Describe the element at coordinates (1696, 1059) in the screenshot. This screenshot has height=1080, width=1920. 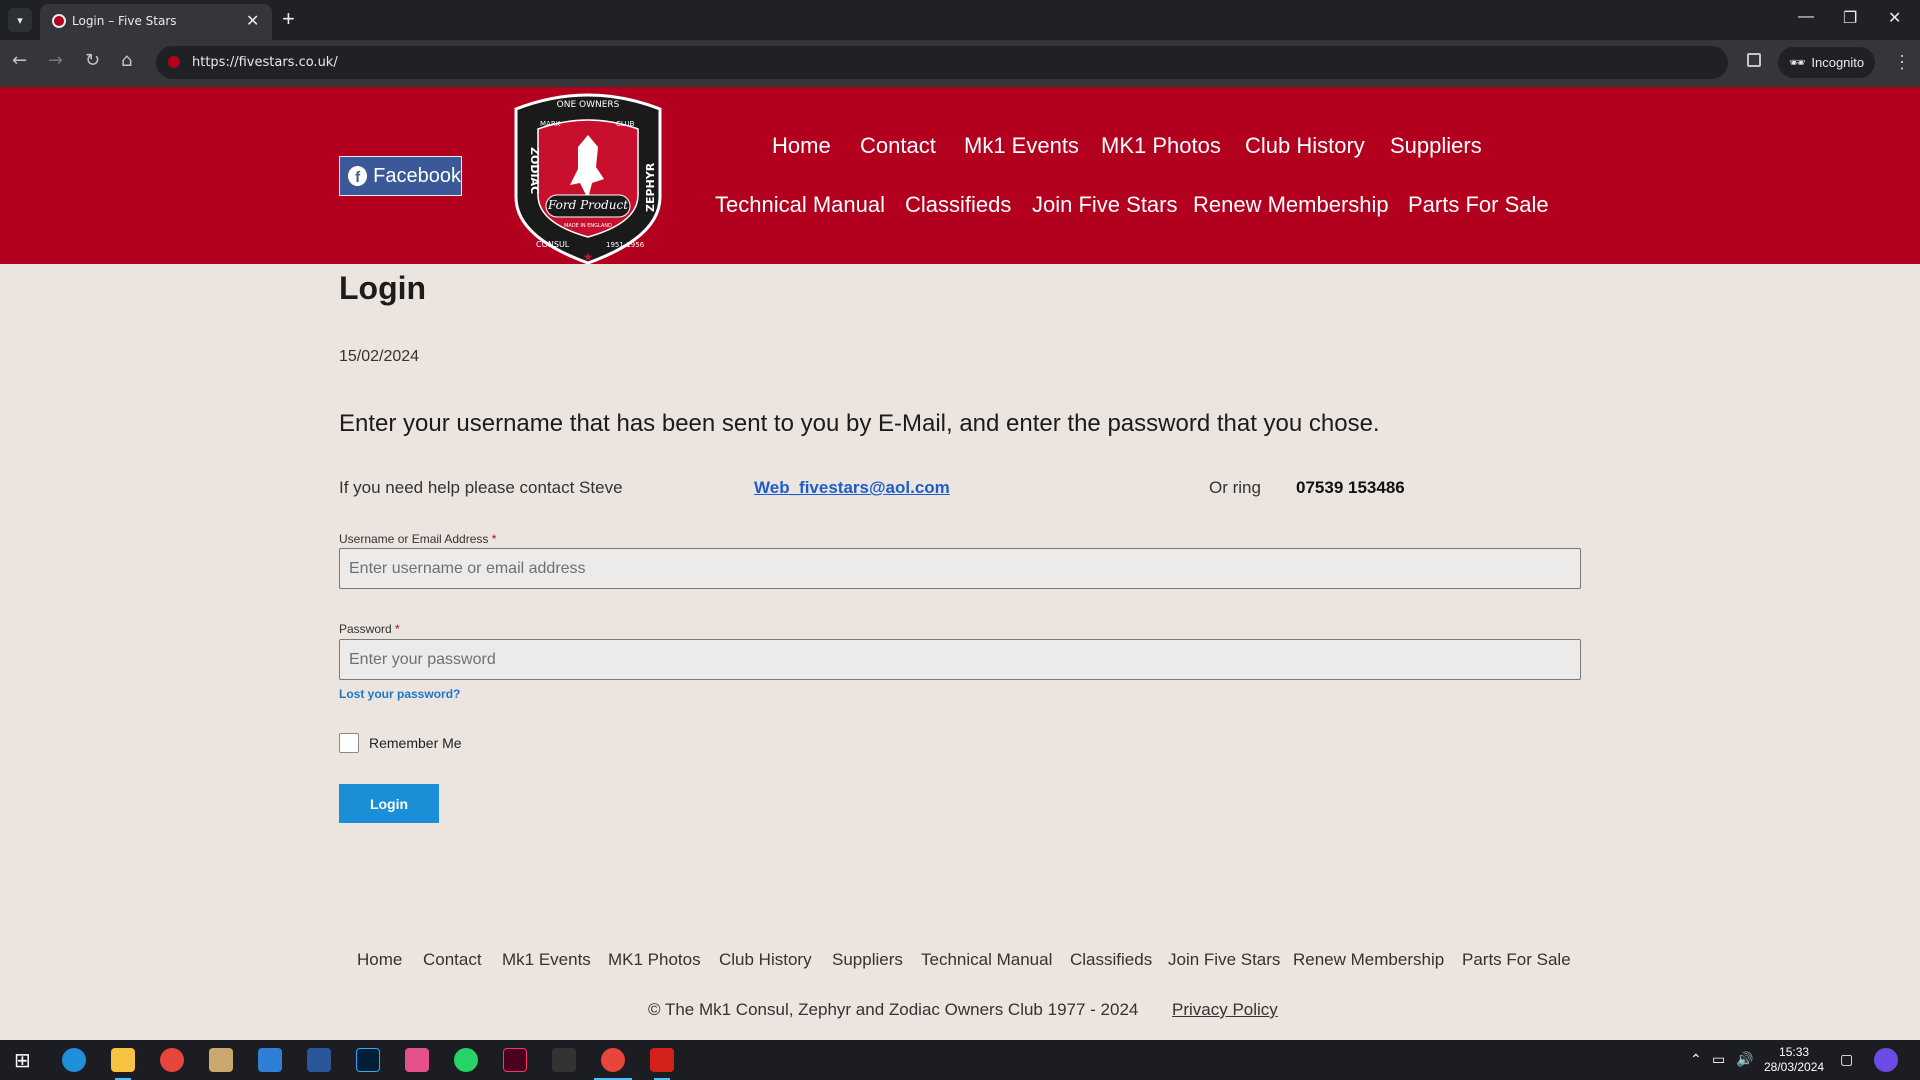
I see `tray-chevron-icon: ⌃` at that location.